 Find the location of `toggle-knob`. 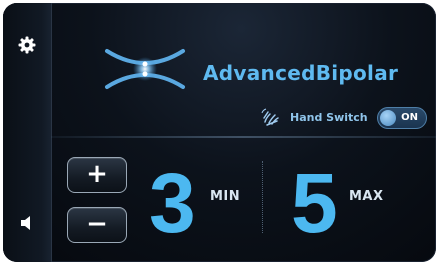

toggle-knob is located at coordinates (388, 118).